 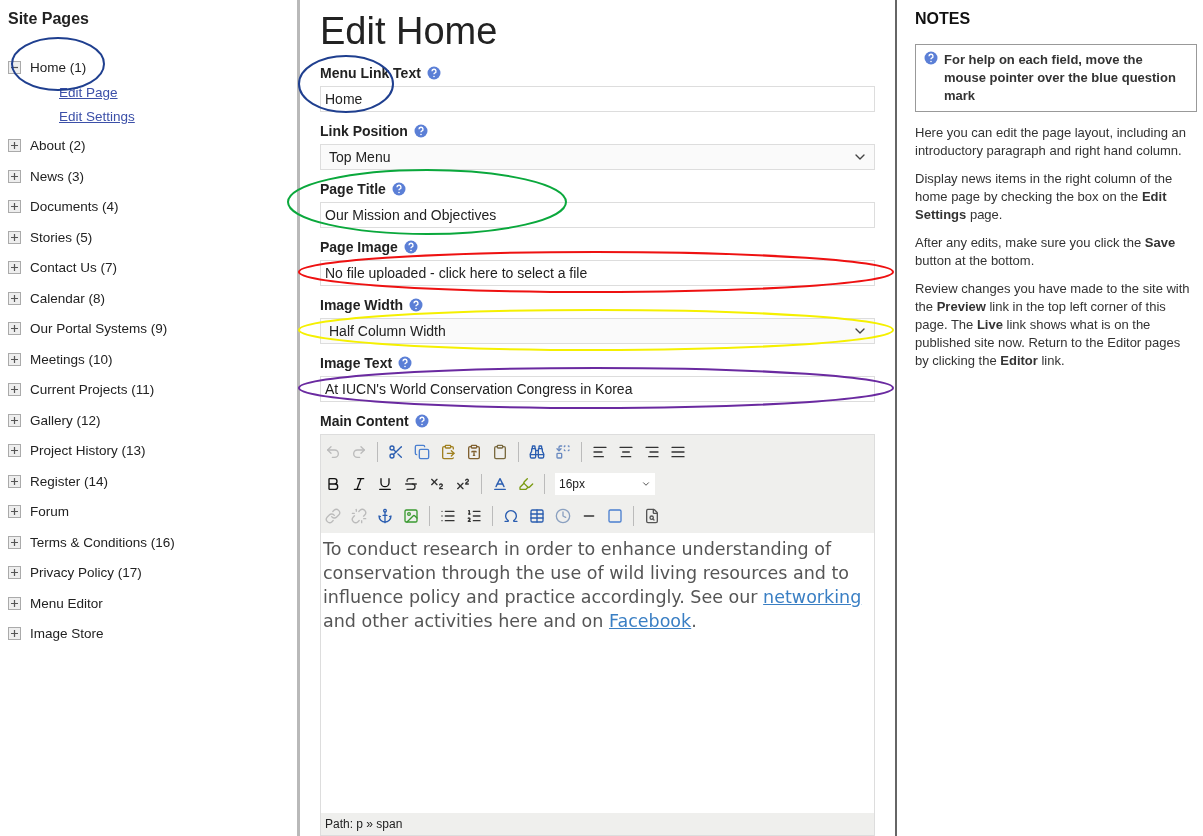 I want to click on dropdown-caret-icon, so click(x=646, y=484).